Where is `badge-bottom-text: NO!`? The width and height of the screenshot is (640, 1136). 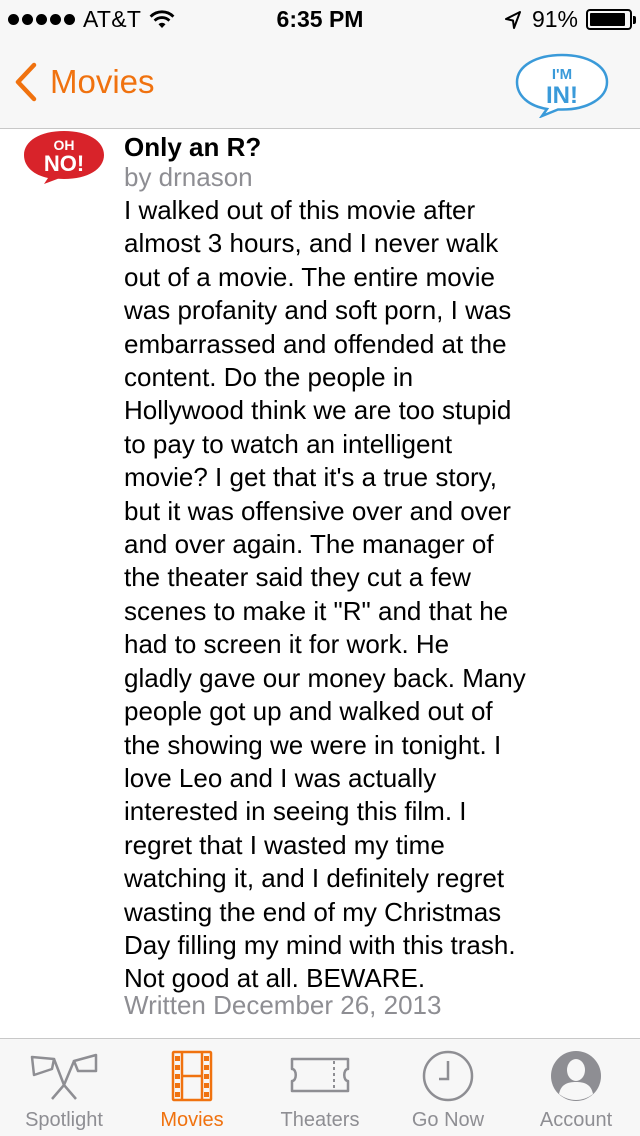 badge-bottom-text: NO! is located at coordinates (64, 163).